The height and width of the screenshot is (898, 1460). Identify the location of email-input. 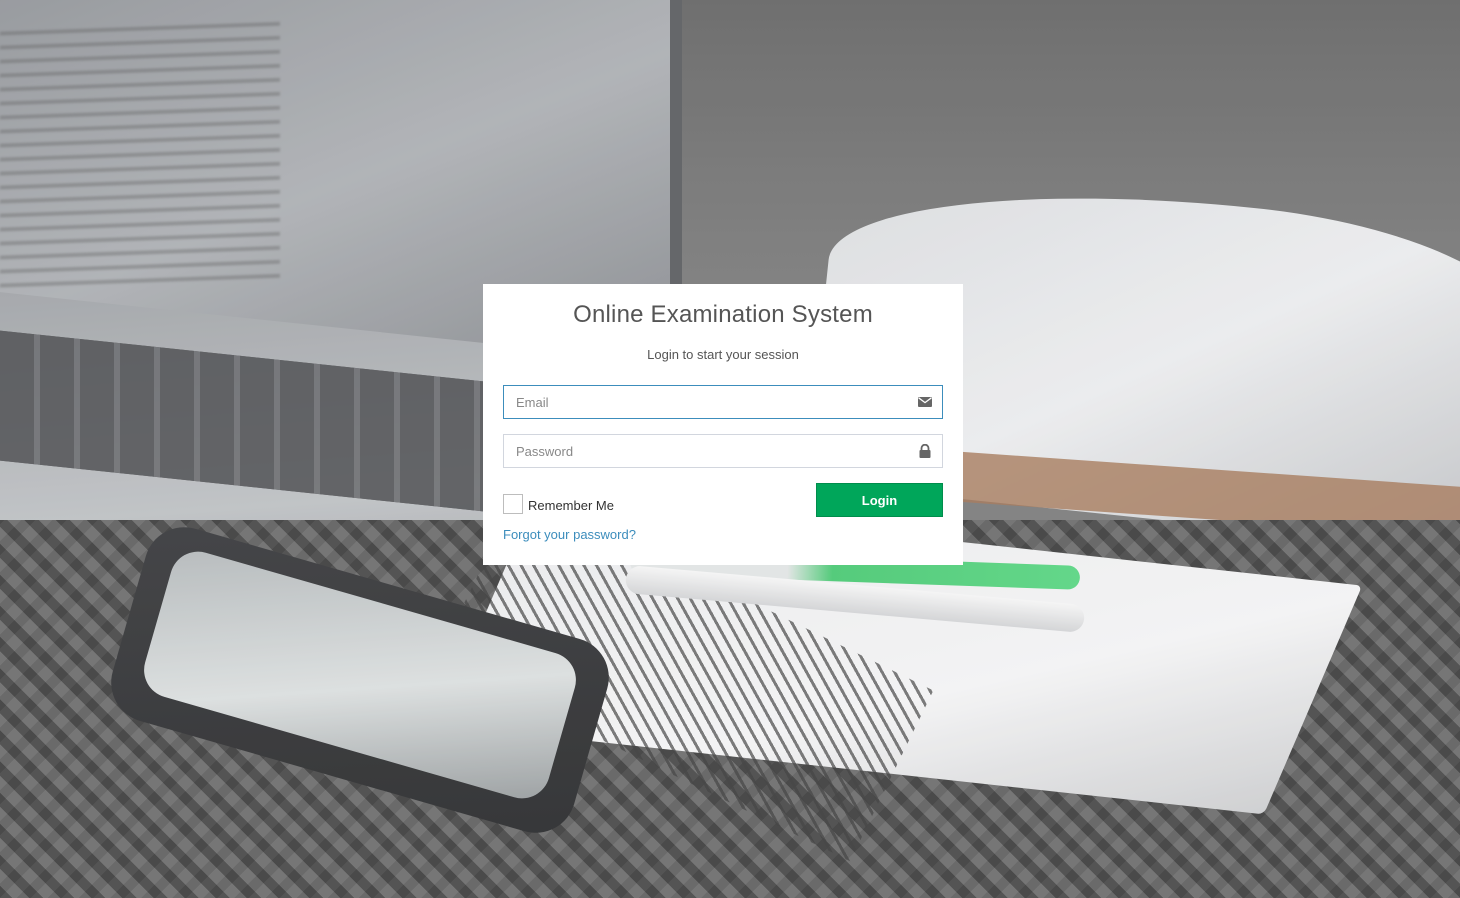
(723, 402).